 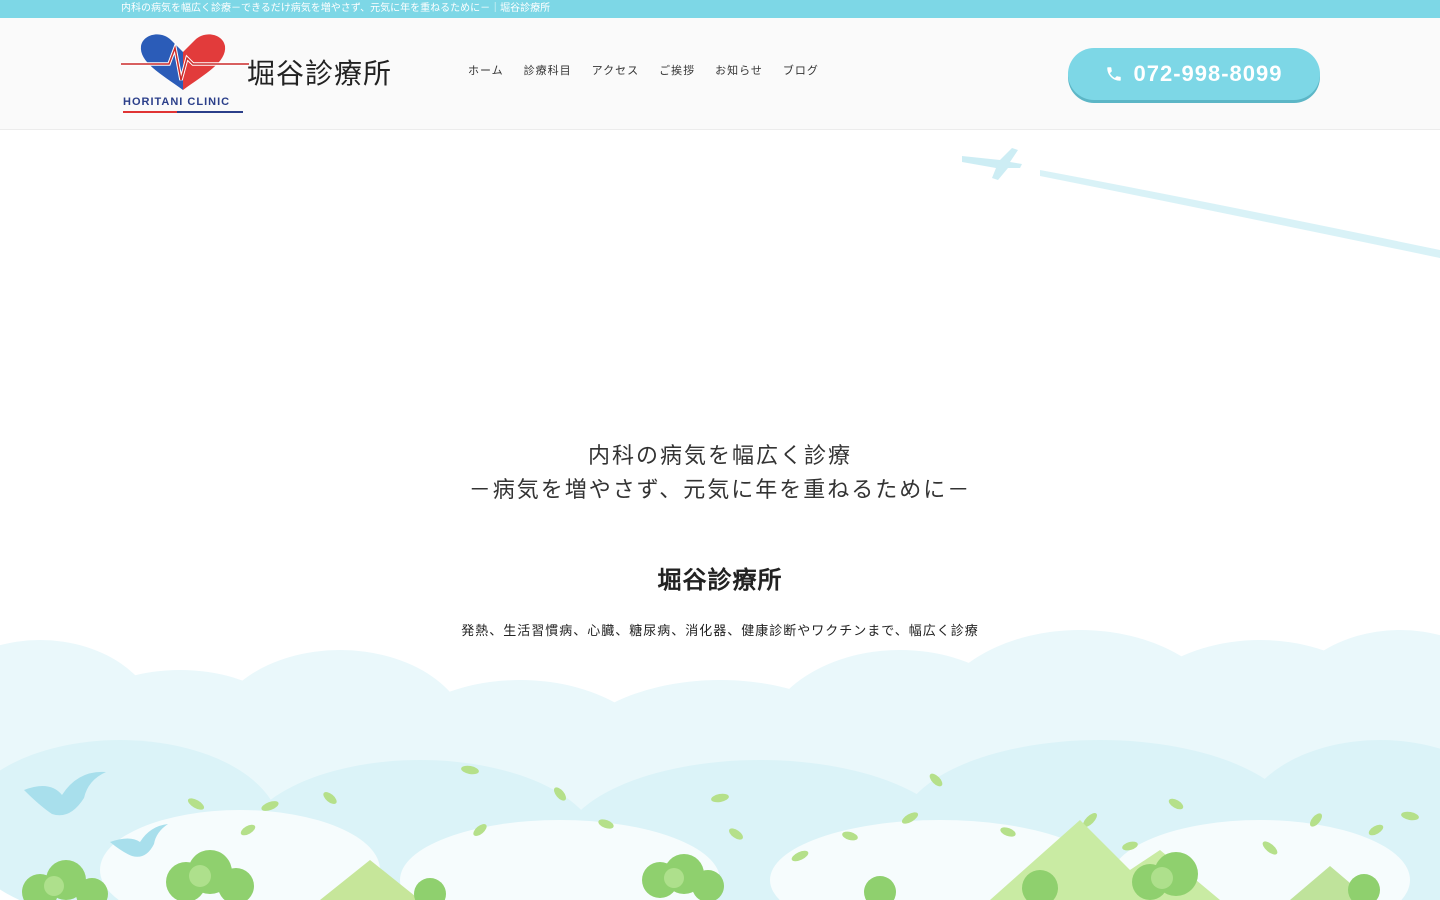 What do you see at coordinates (719, 456) in the screenshot?
I see `hero-tagline-line1: 内科の病気を幅広く診療` at bounding box center [719, 456].